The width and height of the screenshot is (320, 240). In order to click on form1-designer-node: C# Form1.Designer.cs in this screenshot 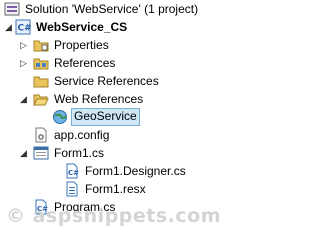, I will do `click(126, 171)`.